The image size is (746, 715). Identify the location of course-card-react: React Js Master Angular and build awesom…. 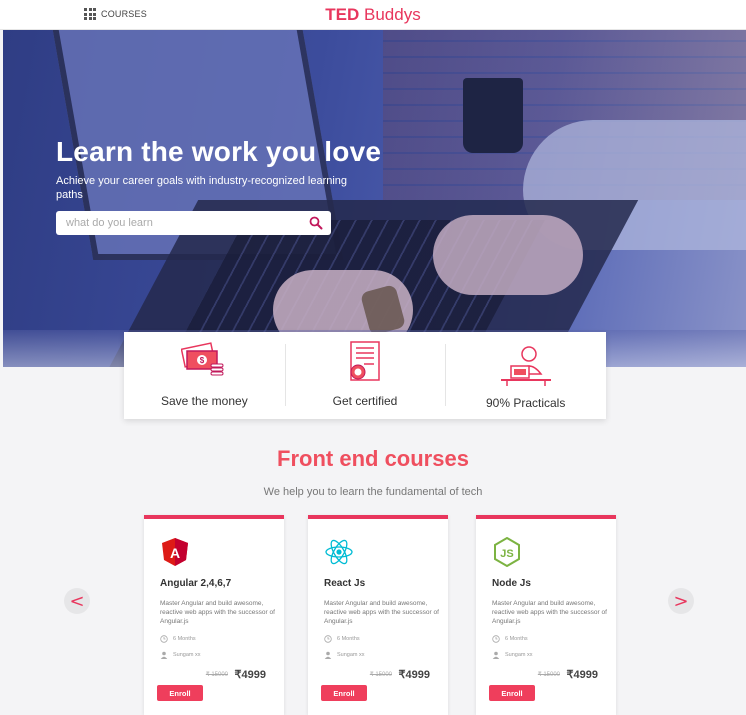
(378, 615).